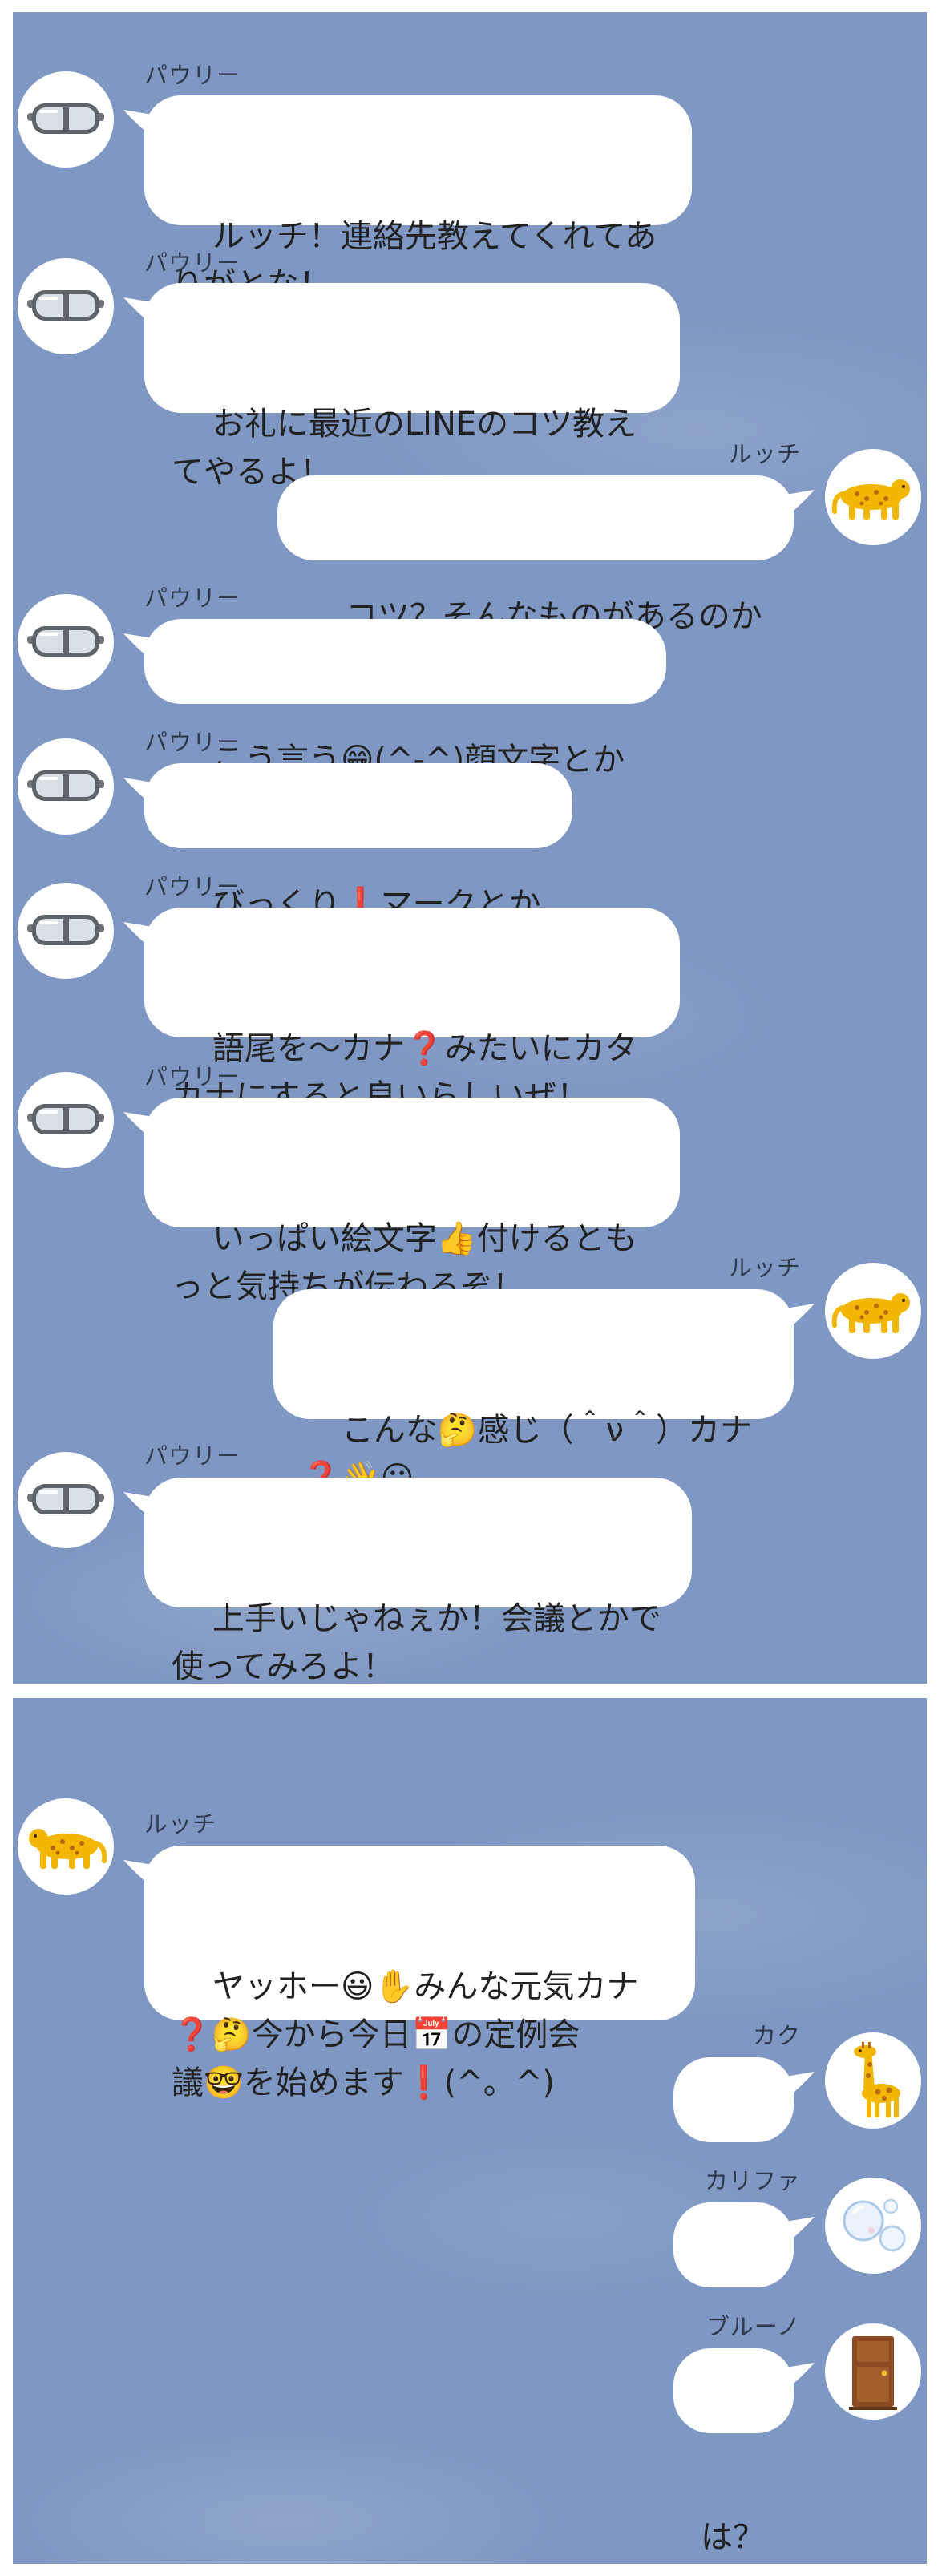 The width and height of the screenshot is (938, 2576). Describe the element at coordinates (402, 1011) in the screenshot. I see `message-bubble: 語尾を〜カナ❓みたいにカタ カナにすると良いらしいぜ！` at that location.